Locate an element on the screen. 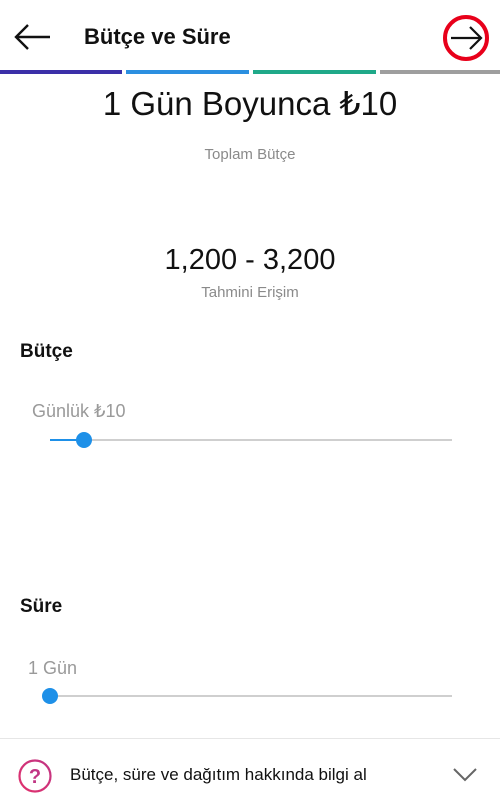 This screenshot has height=812, width=500. estimated-reach-value: 1,200 - 3,200 is located at coordinates (250, 260).